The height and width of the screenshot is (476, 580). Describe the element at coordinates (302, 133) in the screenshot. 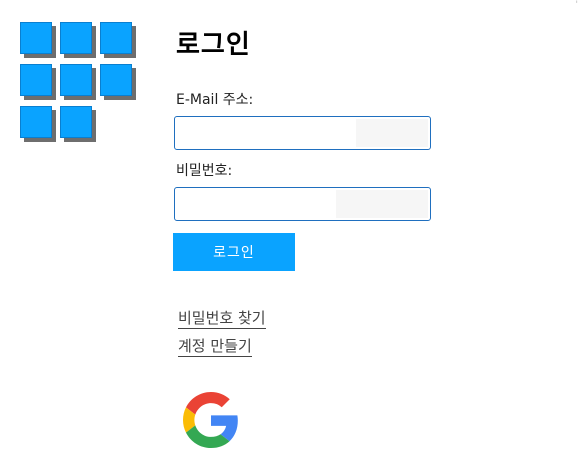

I see `email-field` at that location.